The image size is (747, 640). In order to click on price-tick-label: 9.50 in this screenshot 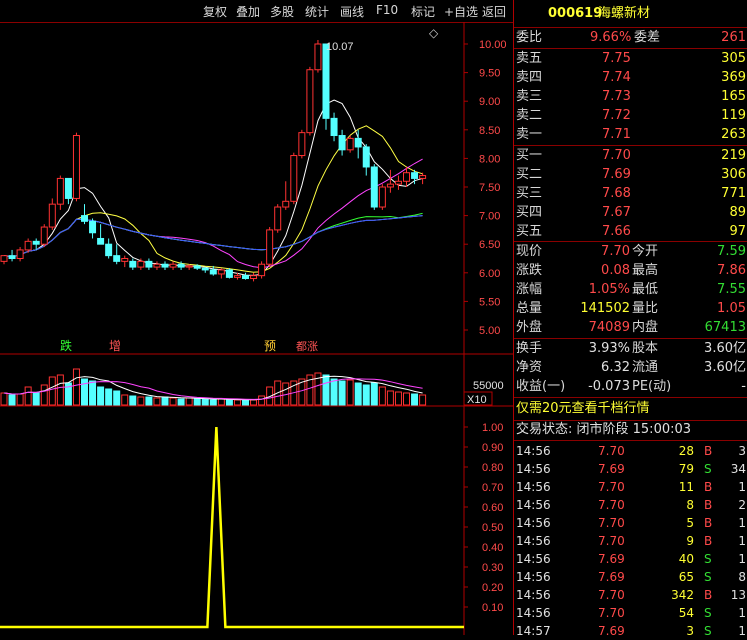, I will do `click(489, 74)`.